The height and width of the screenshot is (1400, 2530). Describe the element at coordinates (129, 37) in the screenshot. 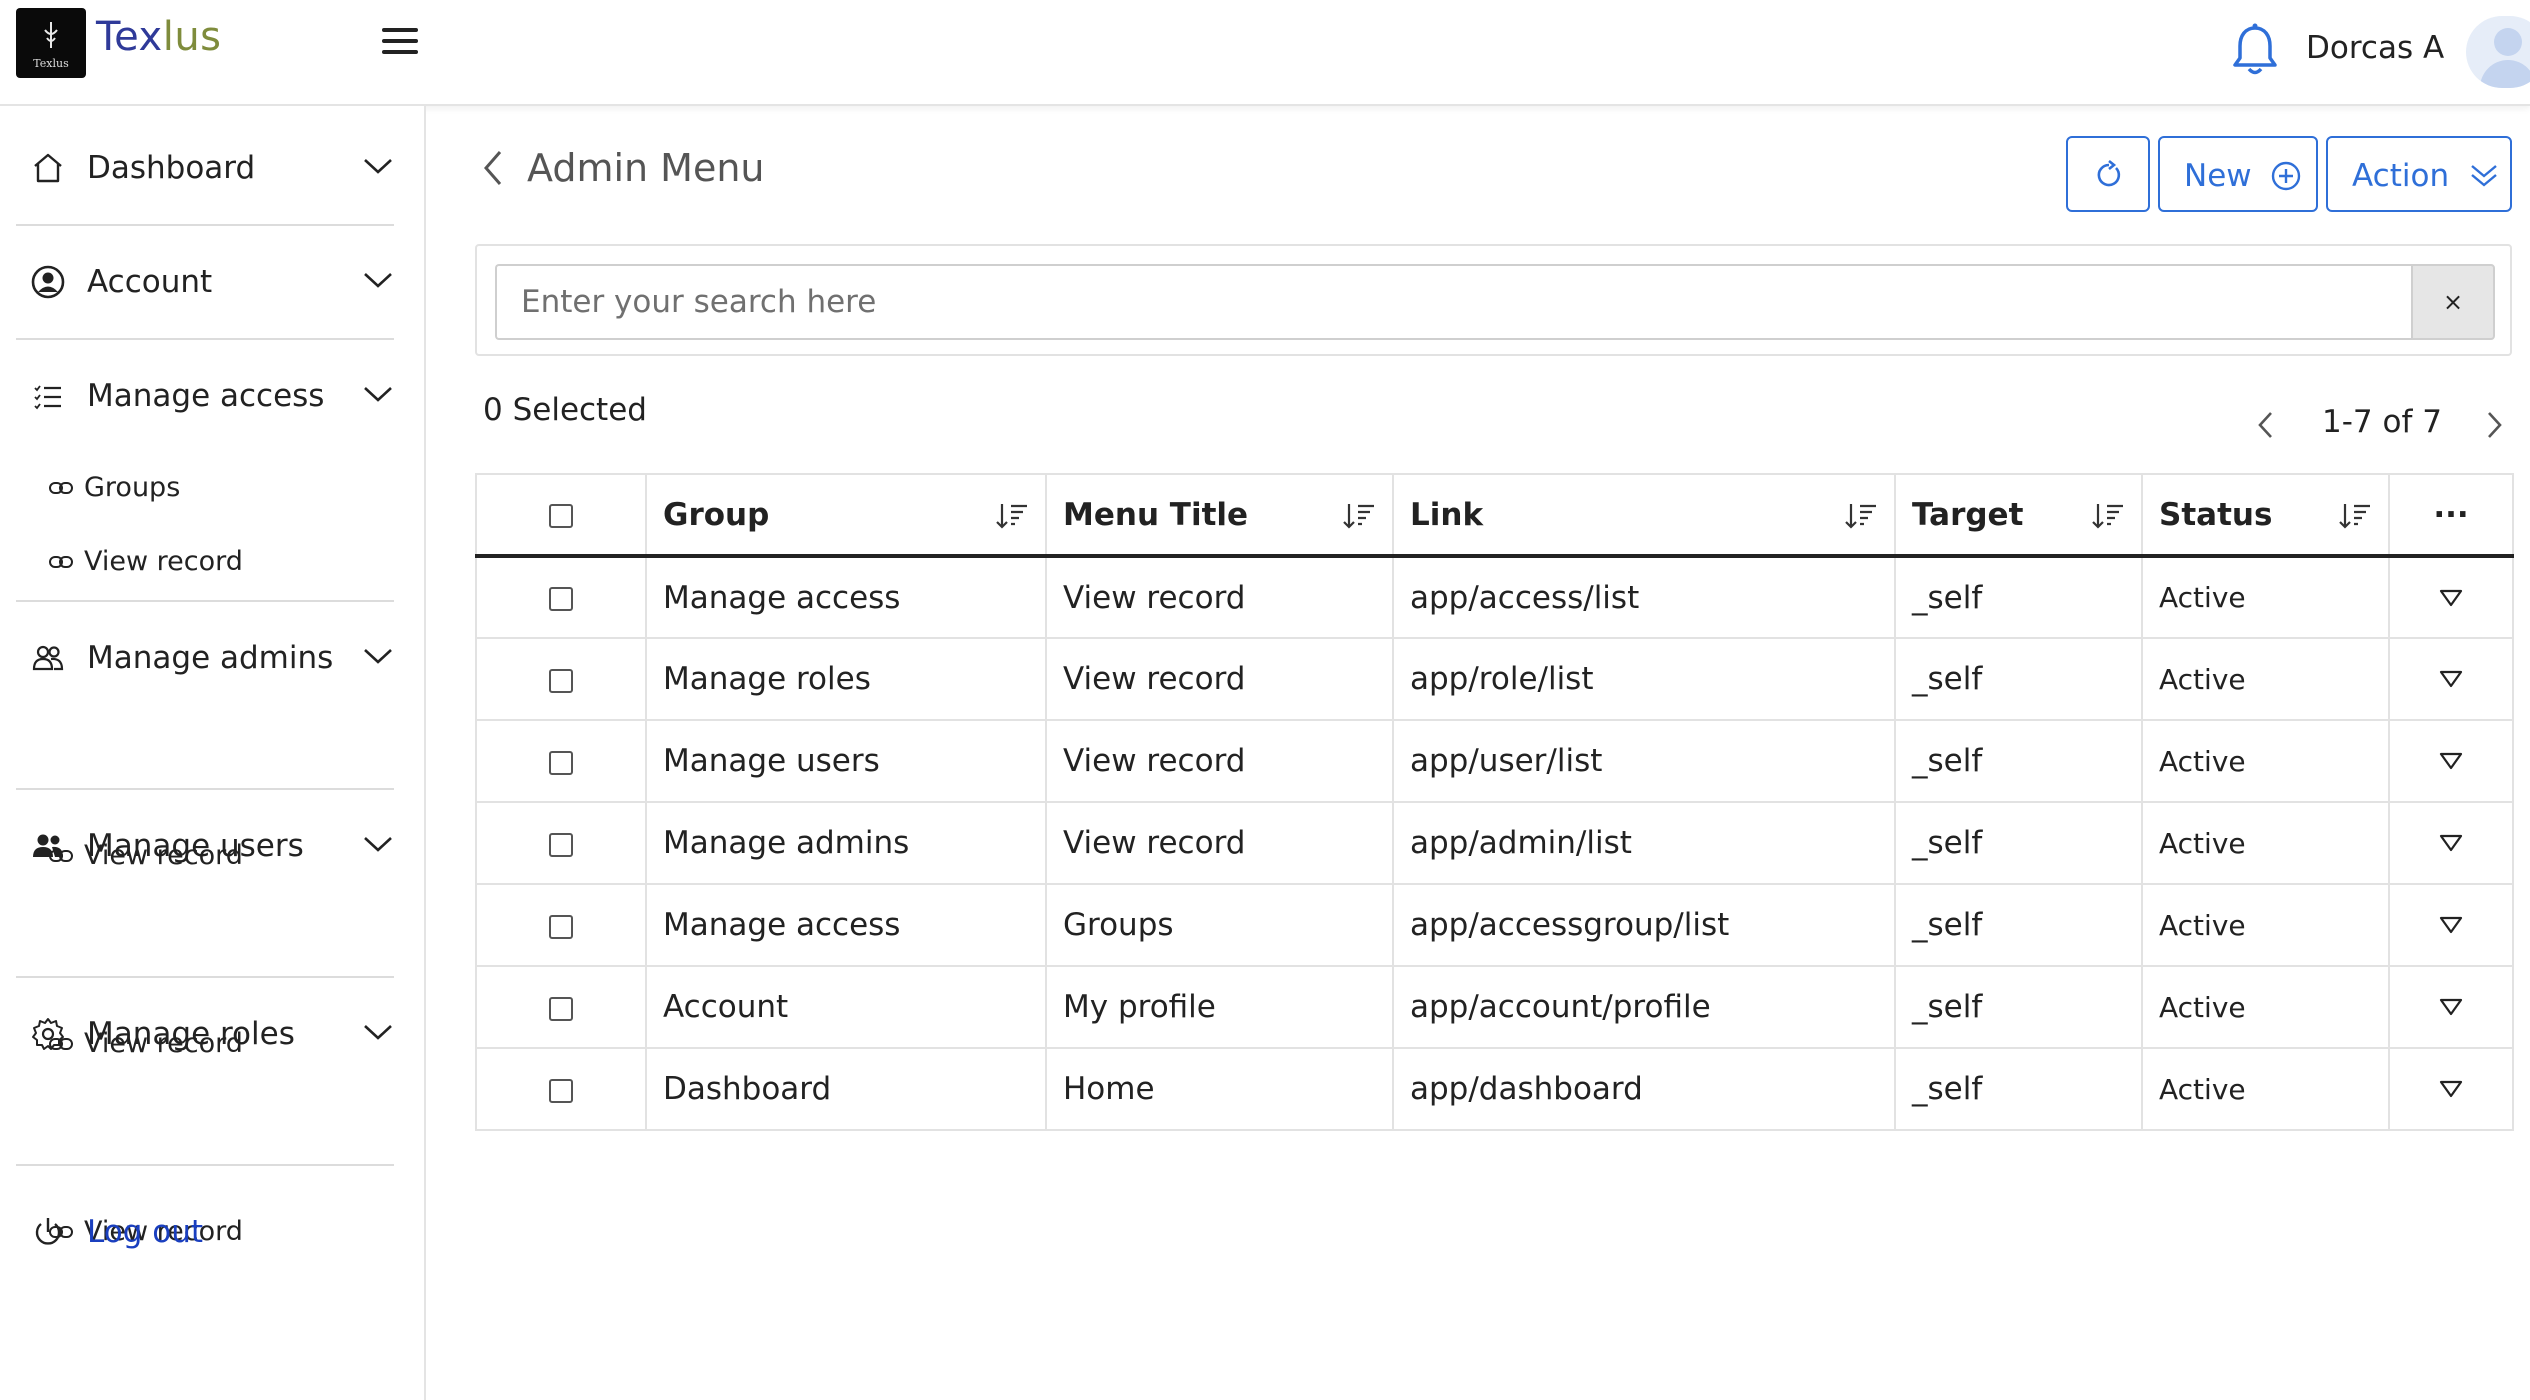

I see `brand-name-part1: Tex` at that location.